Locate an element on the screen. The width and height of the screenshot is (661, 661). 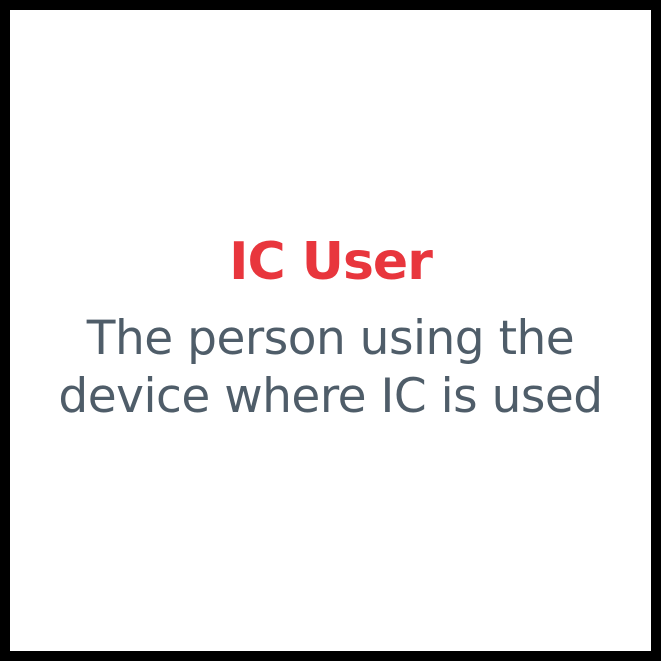
description-line-2: device where IC is used is located at coordinates (330, 396).